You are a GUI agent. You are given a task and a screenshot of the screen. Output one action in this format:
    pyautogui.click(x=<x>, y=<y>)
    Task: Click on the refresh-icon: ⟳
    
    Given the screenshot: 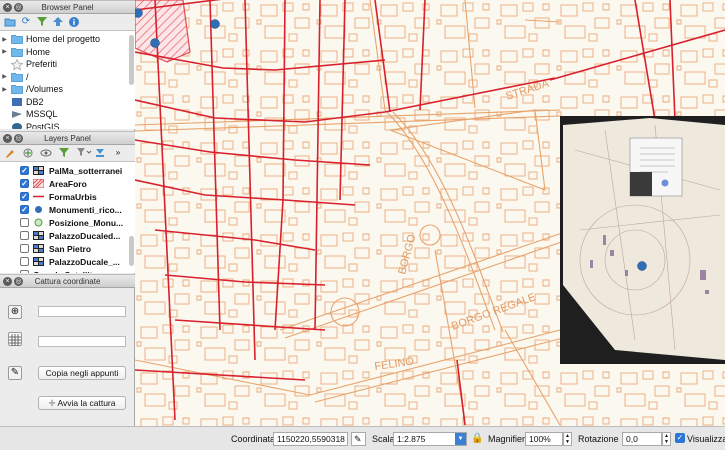 What is the action you would take?
    pyautogui.click(x=26, y=22)
    